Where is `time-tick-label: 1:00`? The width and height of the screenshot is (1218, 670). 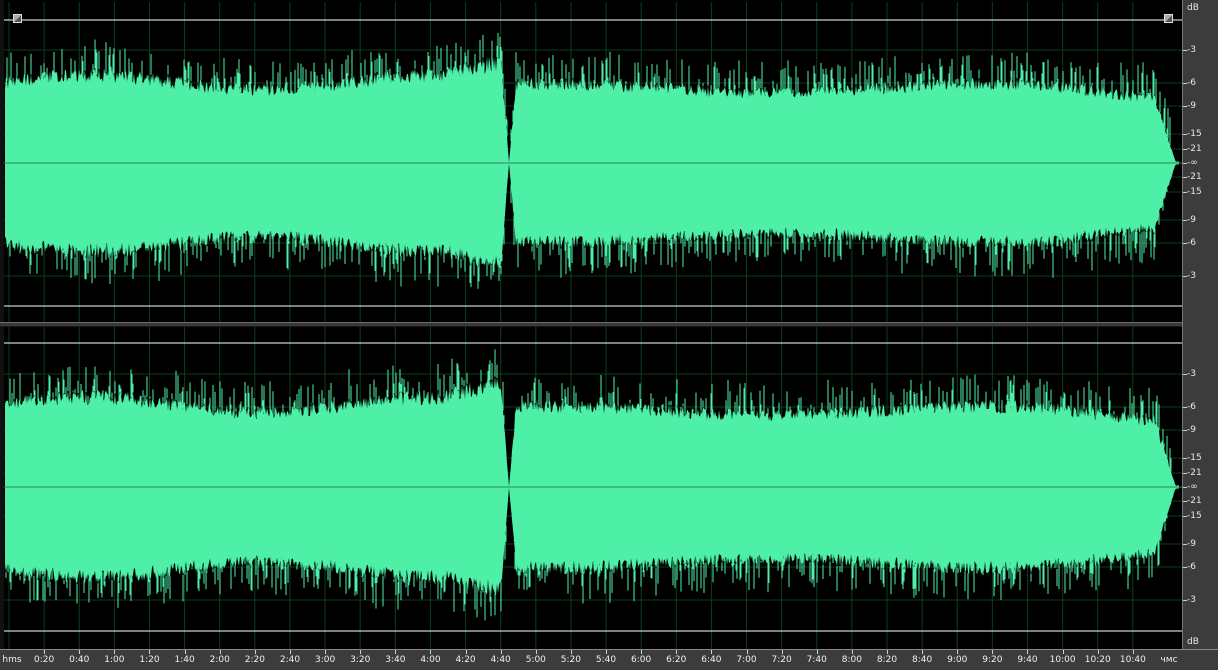
time-tick-label: 1:00 is located at coordinates (114, 660).